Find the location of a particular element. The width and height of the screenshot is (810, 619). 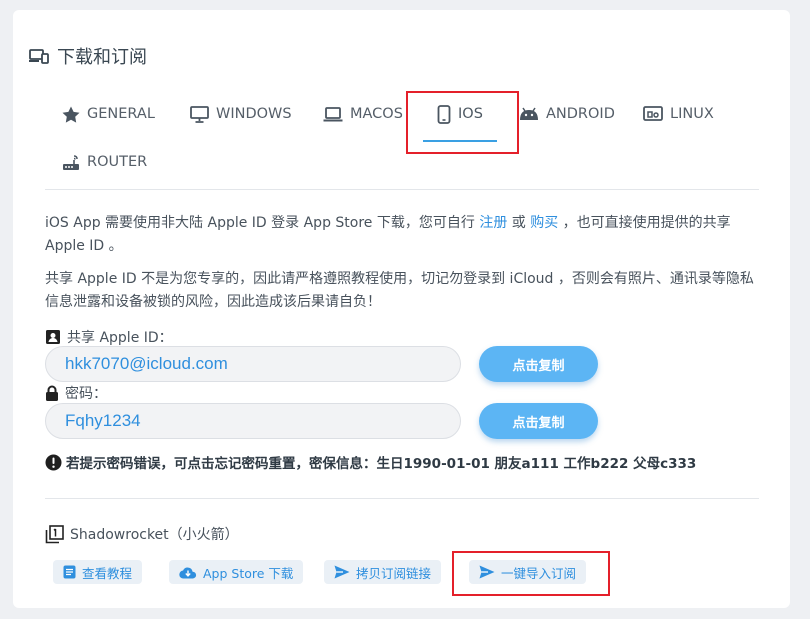

password-label-text: 密码： is located at coordinates (86, 394).